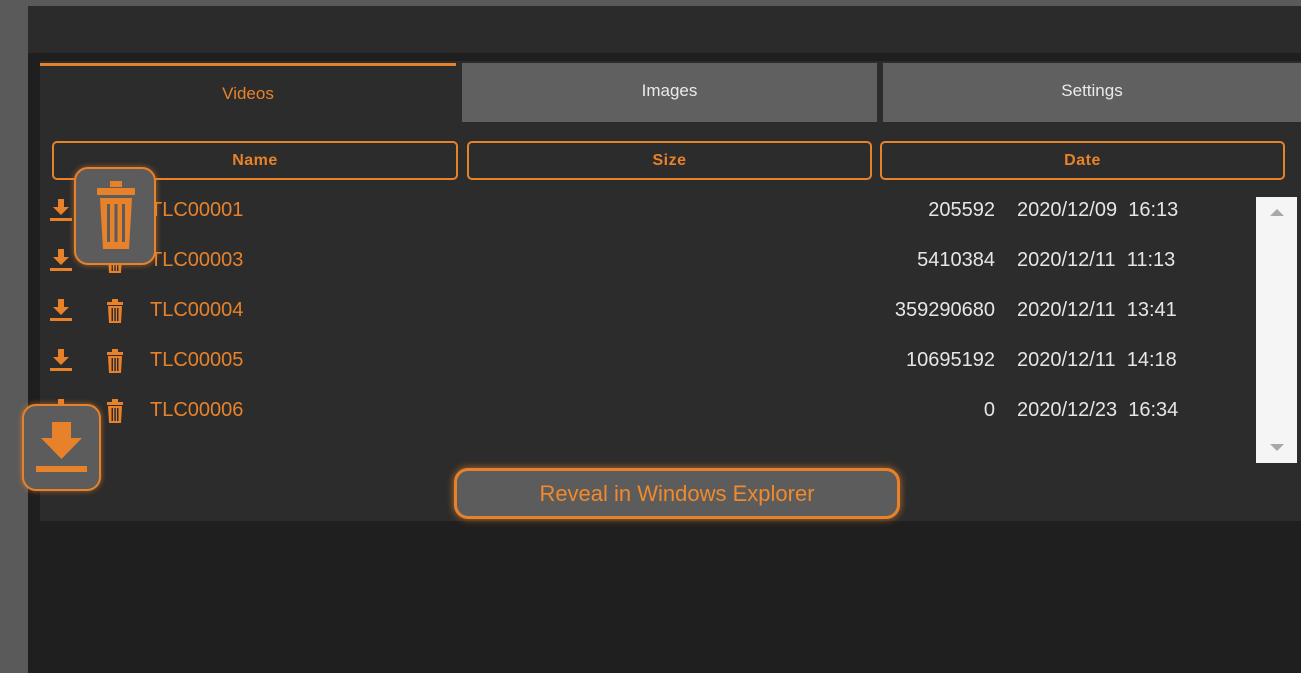  What do you see at coordinates (1098, 410) in the screenshot?
I see `file-date: 2020/12/23 16:34` at bounding box center [1098, 410].